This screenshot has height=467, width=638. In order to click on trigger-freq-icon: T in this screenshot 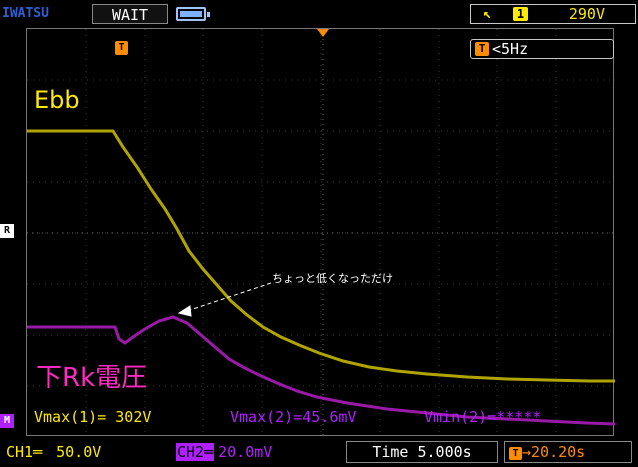, I will do `click(482, 49)`.